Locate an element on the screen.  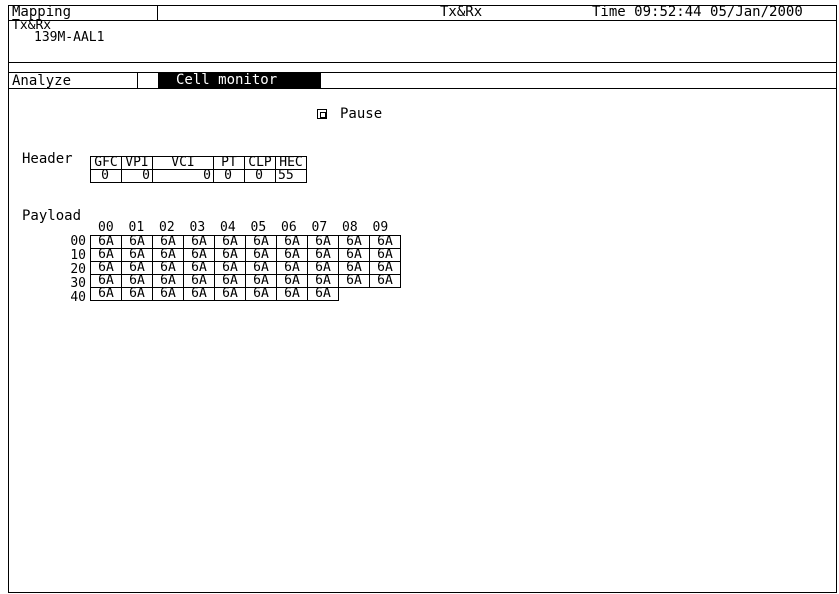
payload-label: Payload is located at coordinates (52, 216).